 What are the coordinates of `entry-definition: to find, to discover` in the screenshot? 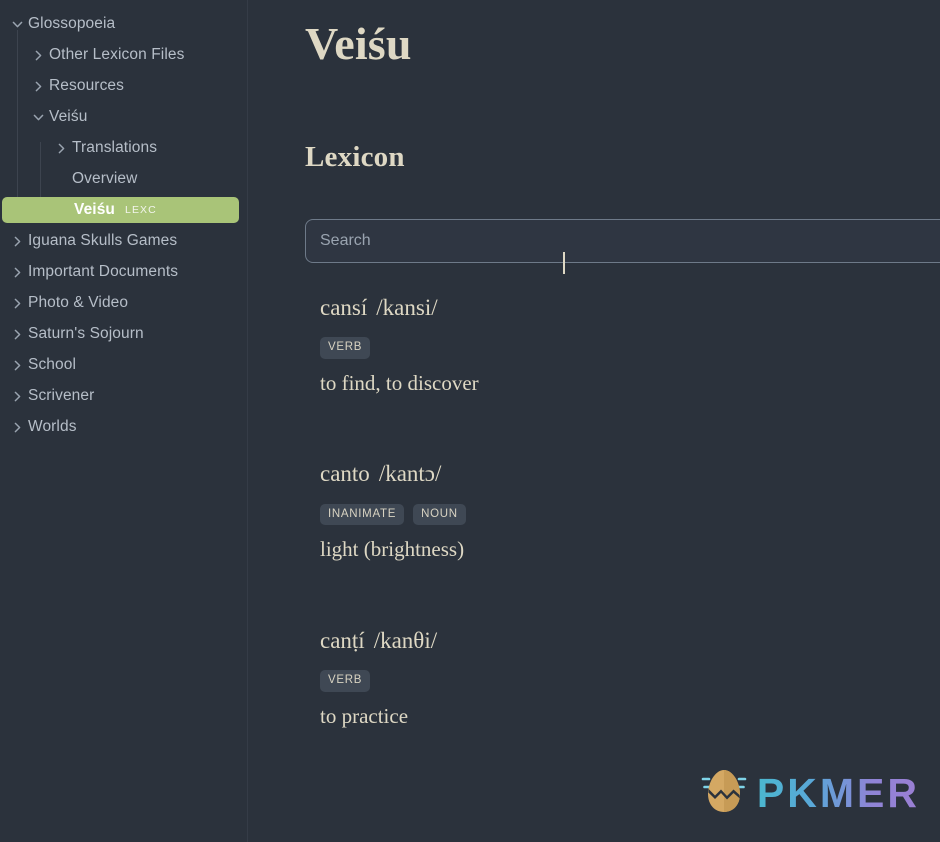 It's located at (399, 382).